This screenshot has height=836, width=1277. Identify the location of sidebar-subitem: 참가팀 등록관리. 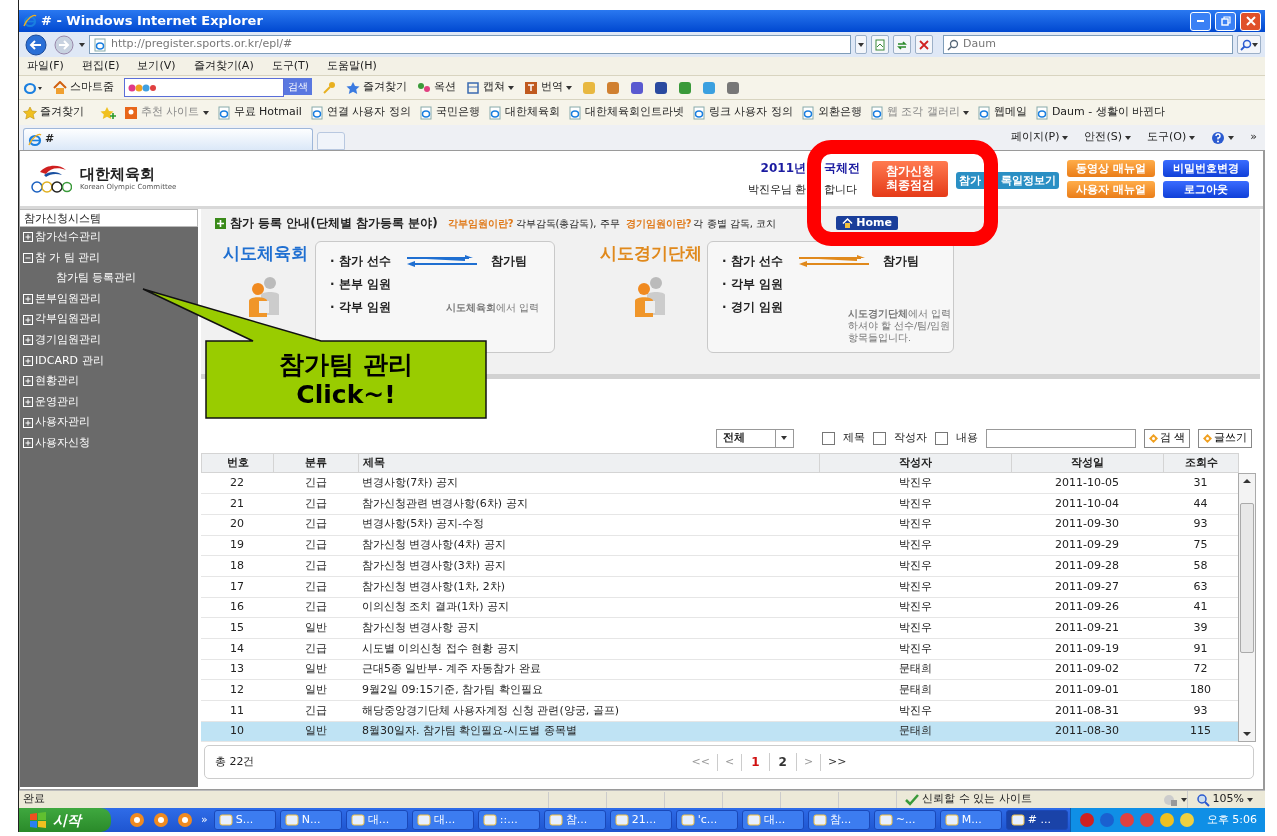
(109, 278).